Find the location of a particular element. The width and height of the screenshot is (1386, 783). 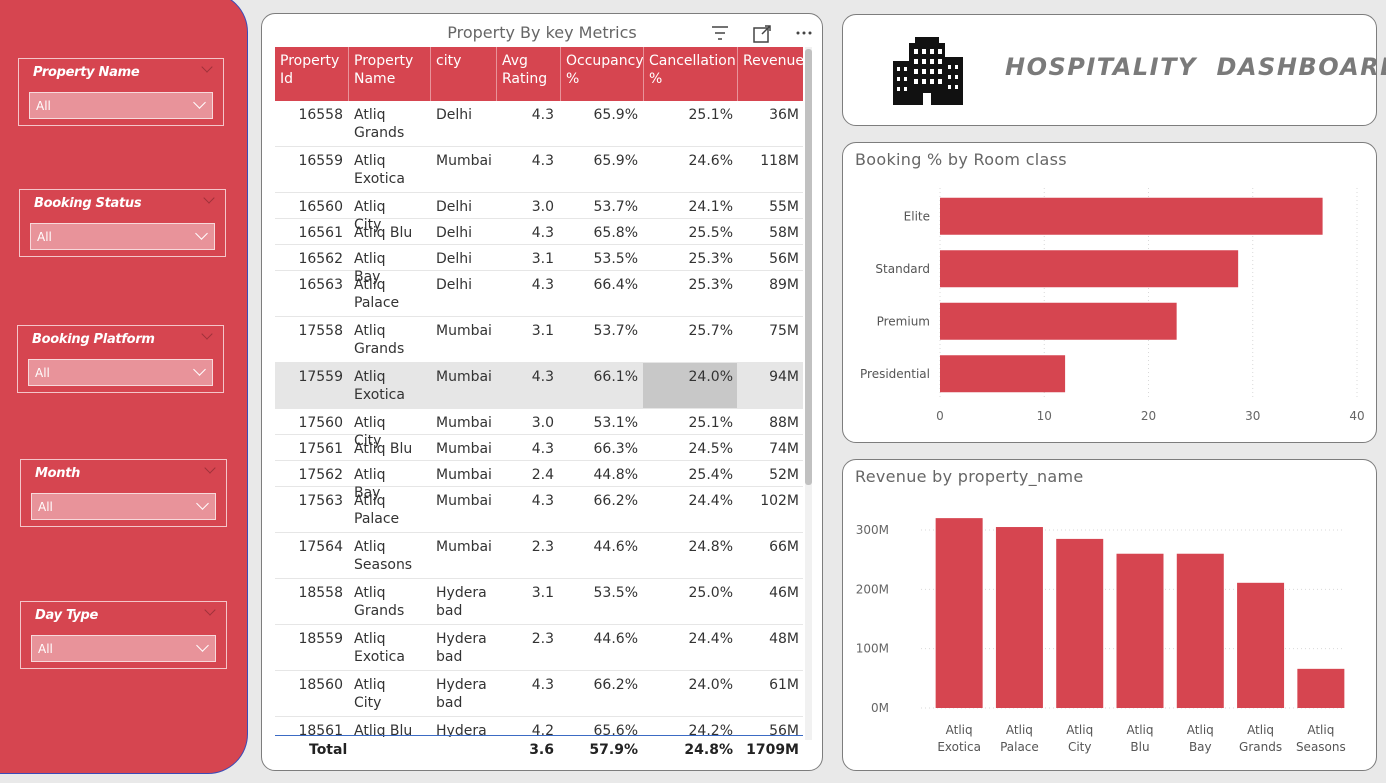

booking-status-dropdown: All is located at coordinates (122, 236).